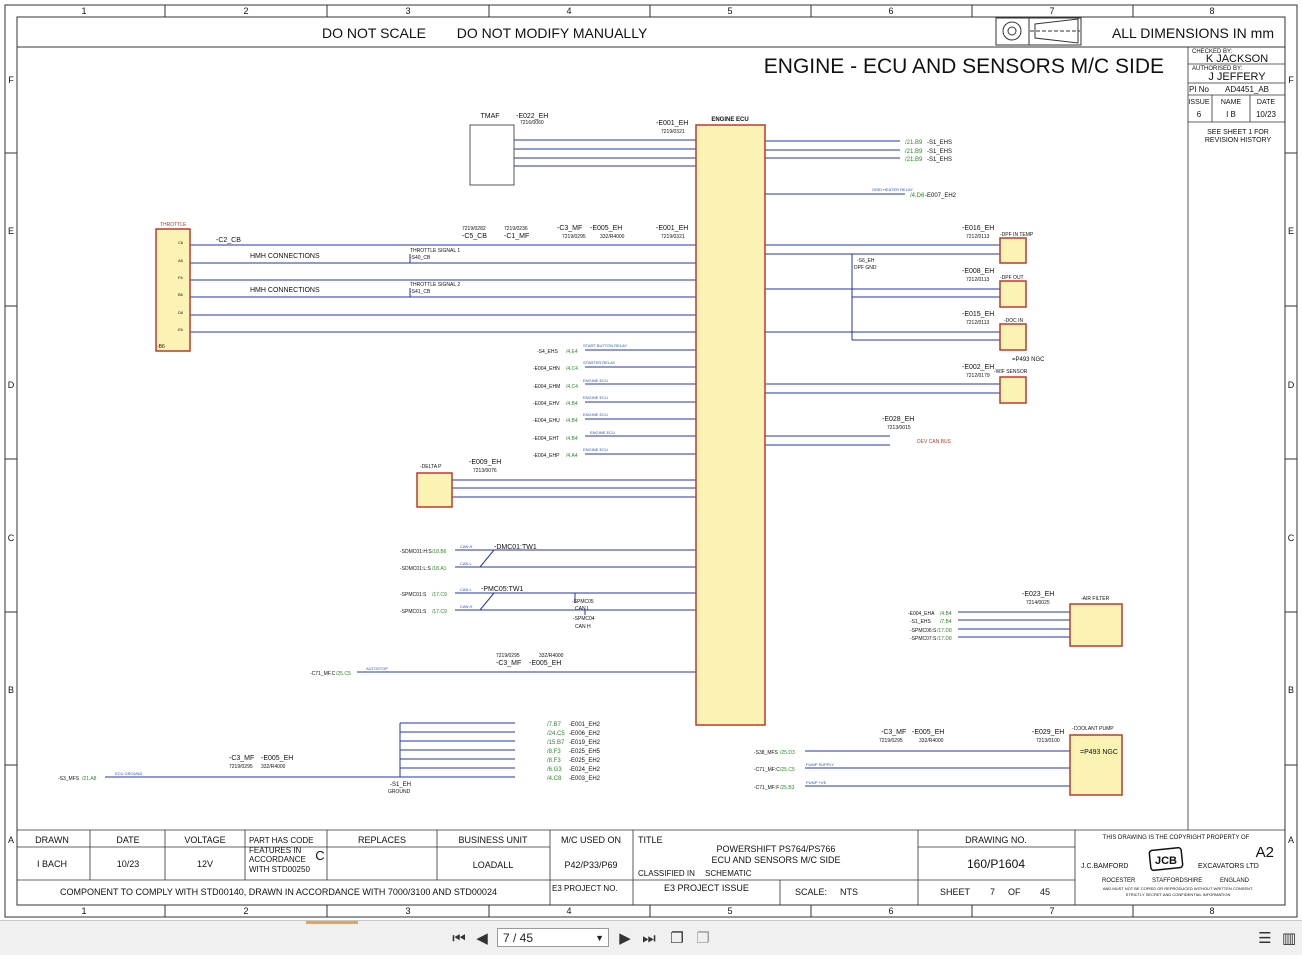  Describe the element at coordinates (11, 385) in the screenshot. I see `row-label: D` at that location.